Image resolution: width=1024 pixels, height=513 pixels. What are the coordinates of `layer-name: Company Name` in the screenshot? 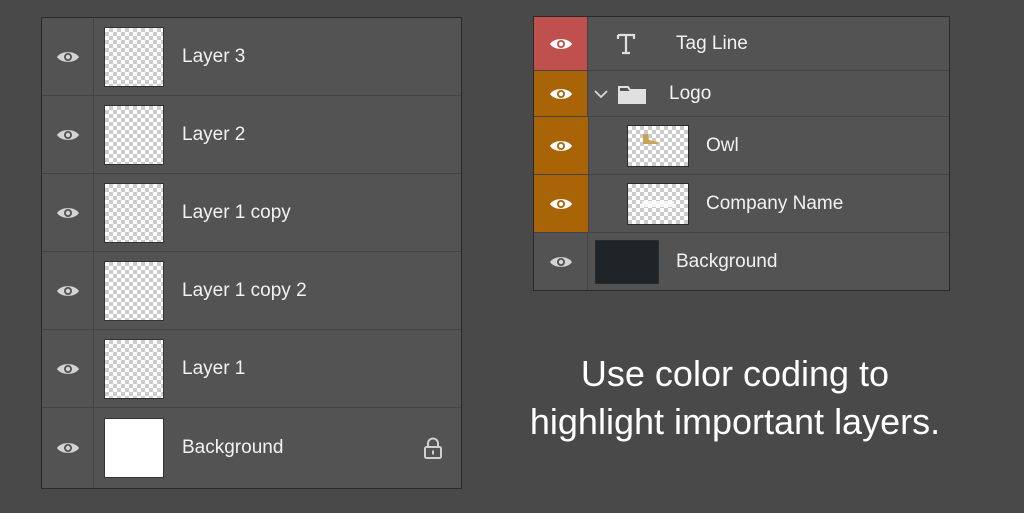 It's located at (775, 203).